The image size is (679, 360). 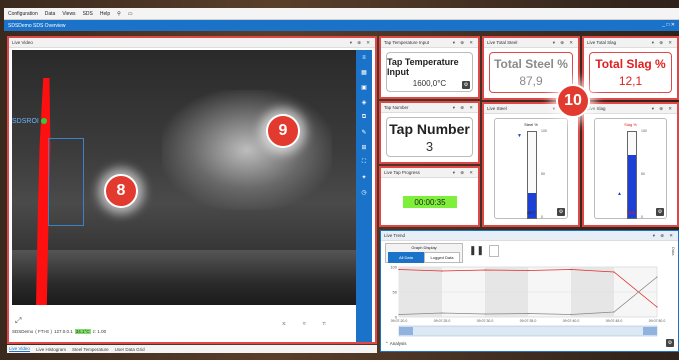 What do you see at coordinates (22, 42) in the screenshot?
I see `live-video-title: Live Video` at bounding box center [22, 42].